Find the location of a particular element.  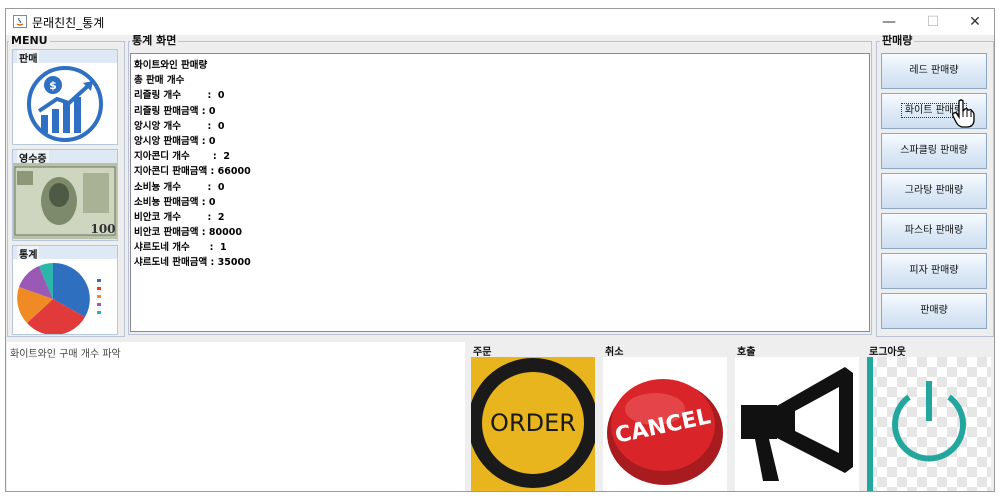

call-button: 호출 is located at coordinates (797, 417).